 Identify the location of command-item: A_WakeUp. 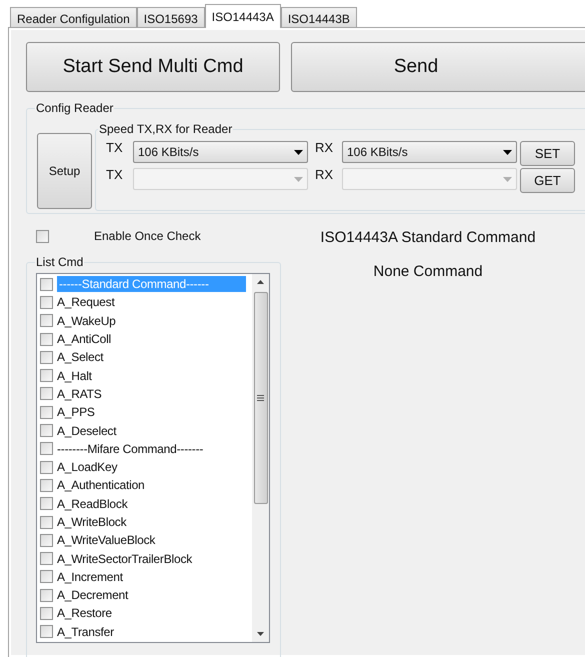
(86, 320).